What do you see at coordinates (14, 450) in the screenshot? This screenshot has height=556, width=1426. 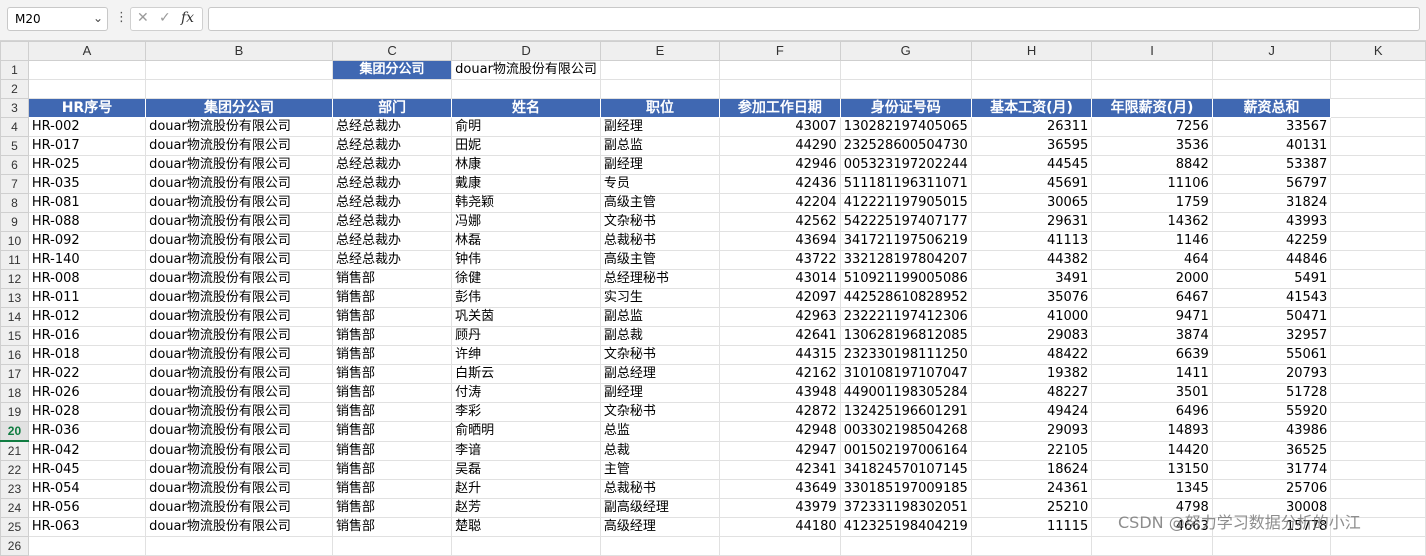 I see `row-header: 21` at bounding box center [14, 450].